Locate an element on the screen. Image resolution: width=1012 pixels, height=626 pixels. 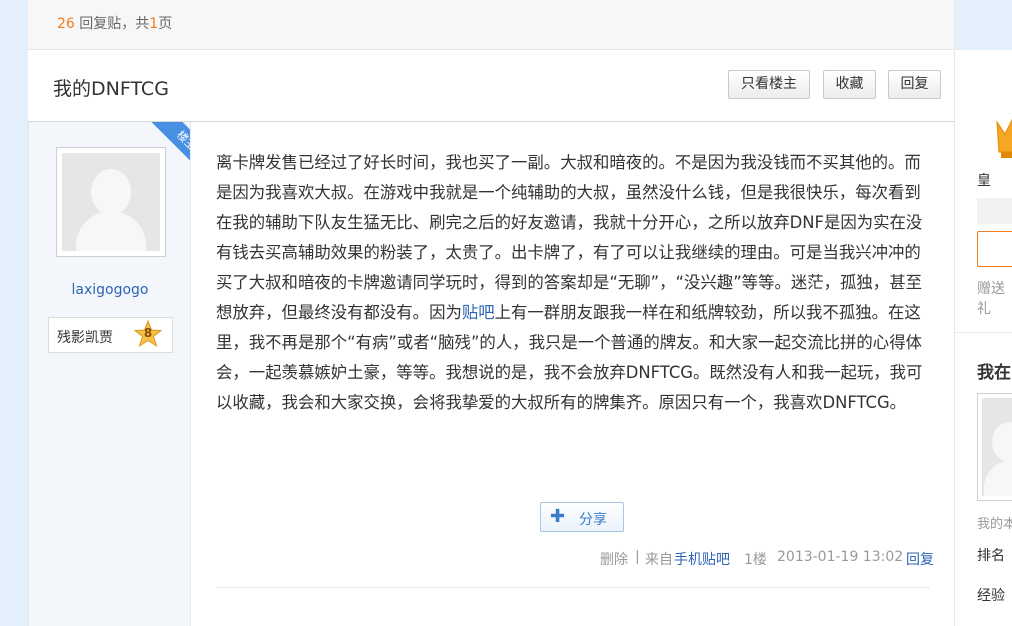
thread-title-bar: 我的DNFTCG 只看楼主 收藏 回复 is located at coordinates (491, 86).